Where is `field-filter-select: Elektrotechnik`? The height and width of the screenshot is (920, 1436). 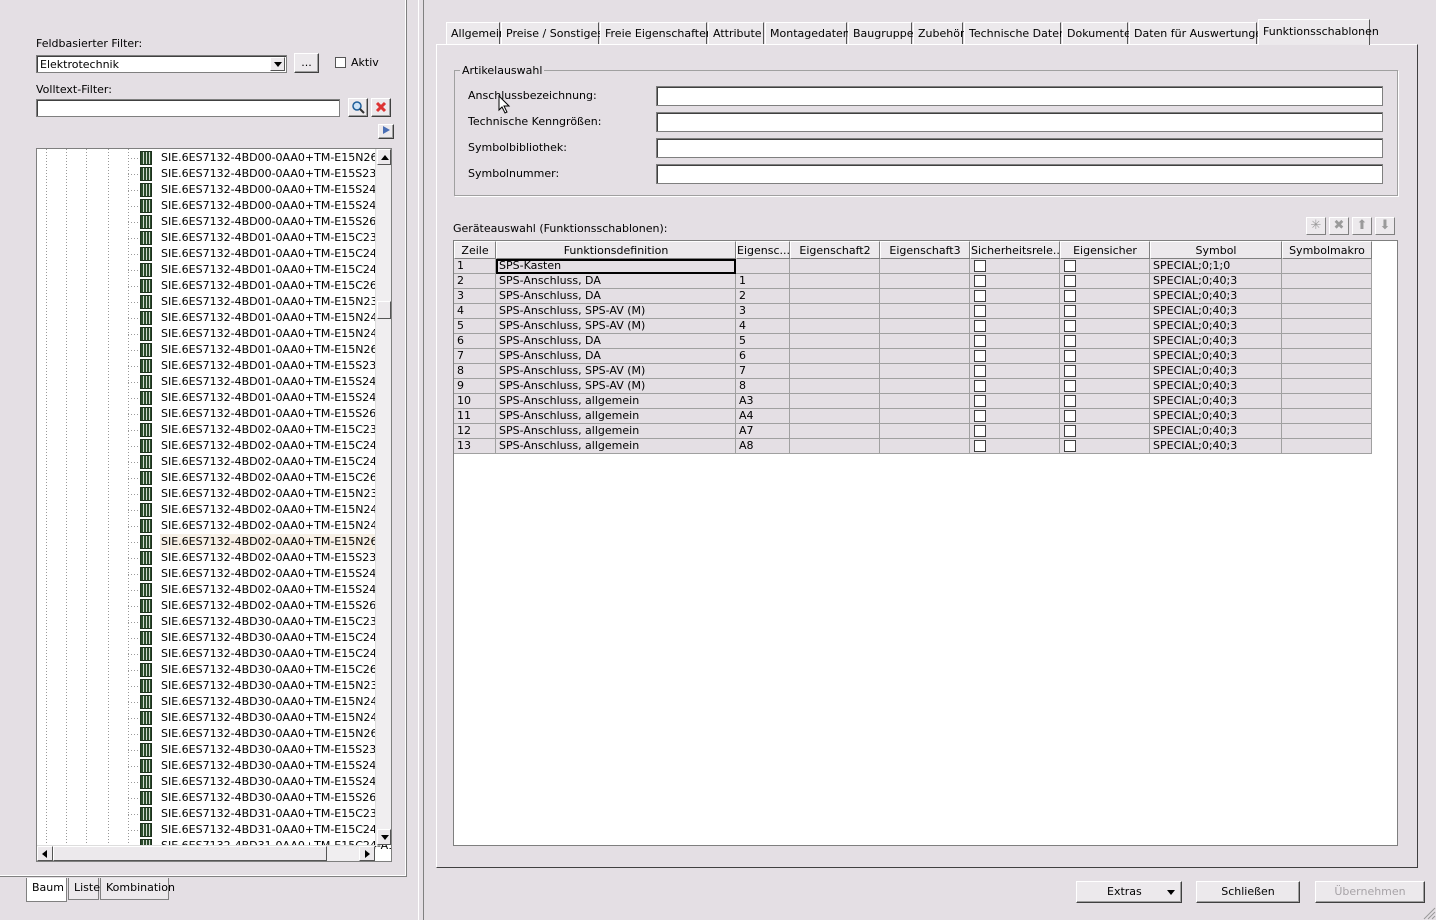
field-filter-select: Elektrotechnik is located at coordinates (161, 64).